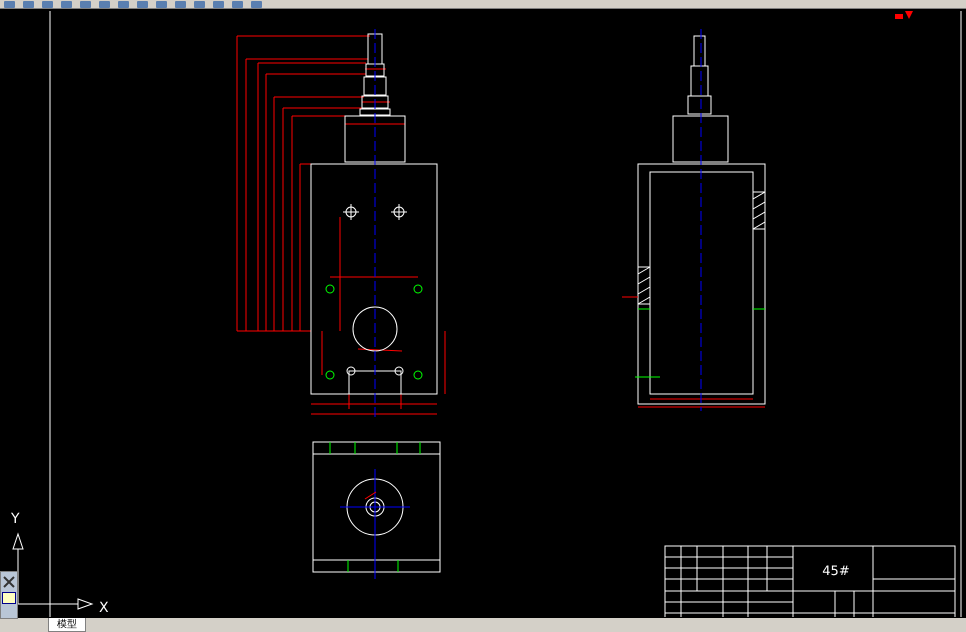 The height and width of the screenshot is (632, 966). Describe the element at coordinates (9, 582) in the screenshot. I see `close-icon` at that location.